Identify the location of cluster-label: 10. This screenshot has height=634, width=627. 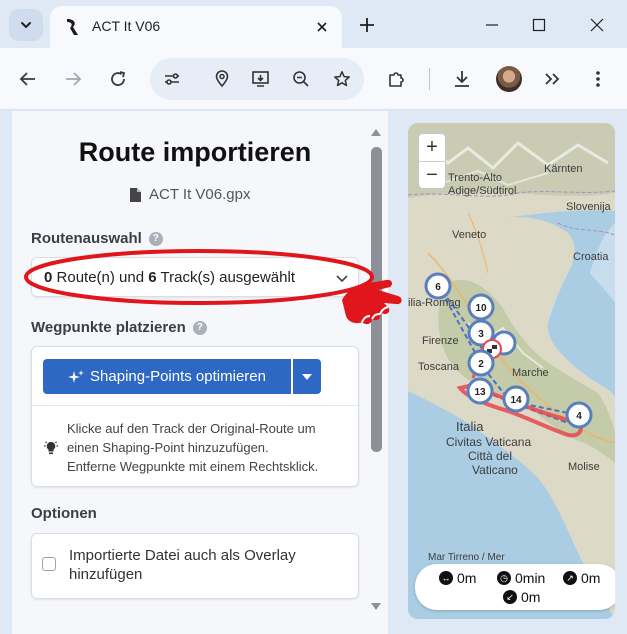
(481, 308).